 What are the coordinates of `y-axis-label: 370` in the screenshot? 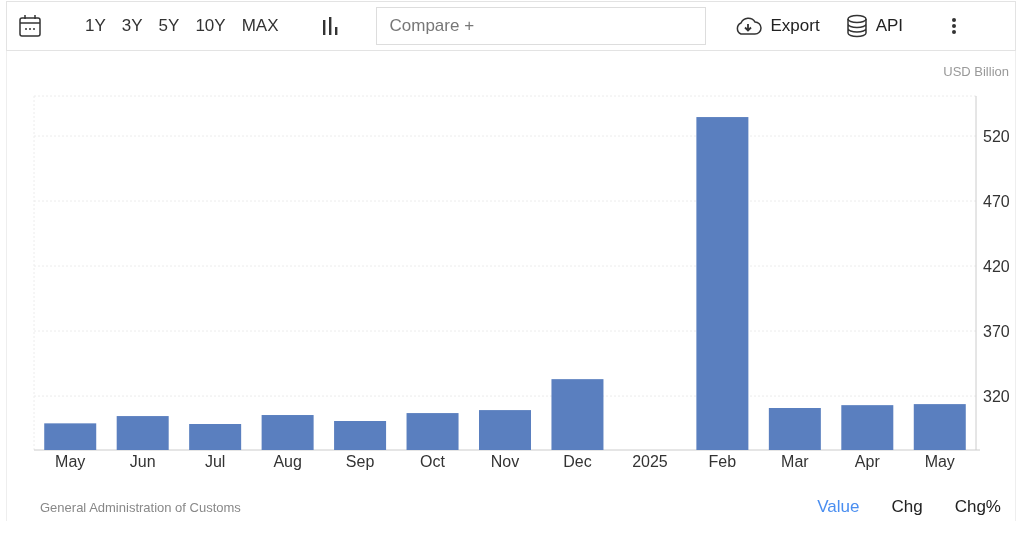 It's located at (996, 332).